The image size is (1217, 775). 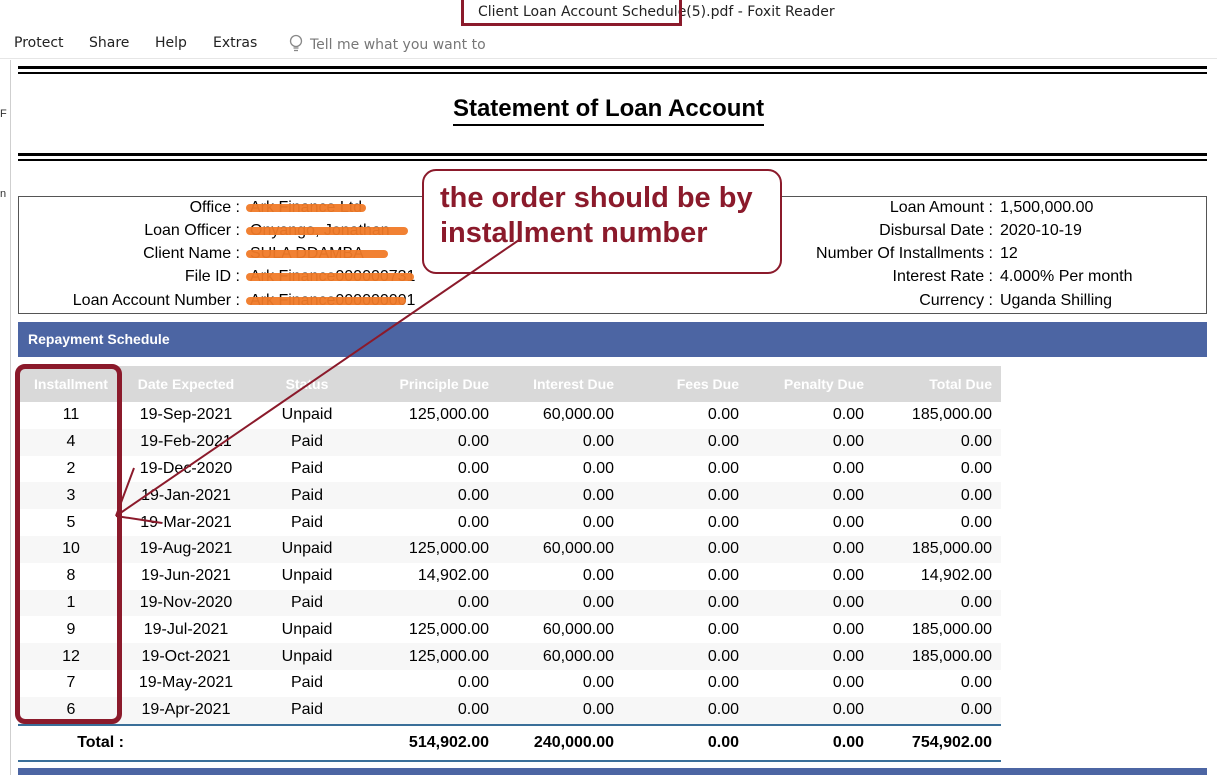 What do you see at coordinates (387, 43) in the screenshot?
I see `tell-me-search: Tell me what you want to` at bounding box center [387, 43].